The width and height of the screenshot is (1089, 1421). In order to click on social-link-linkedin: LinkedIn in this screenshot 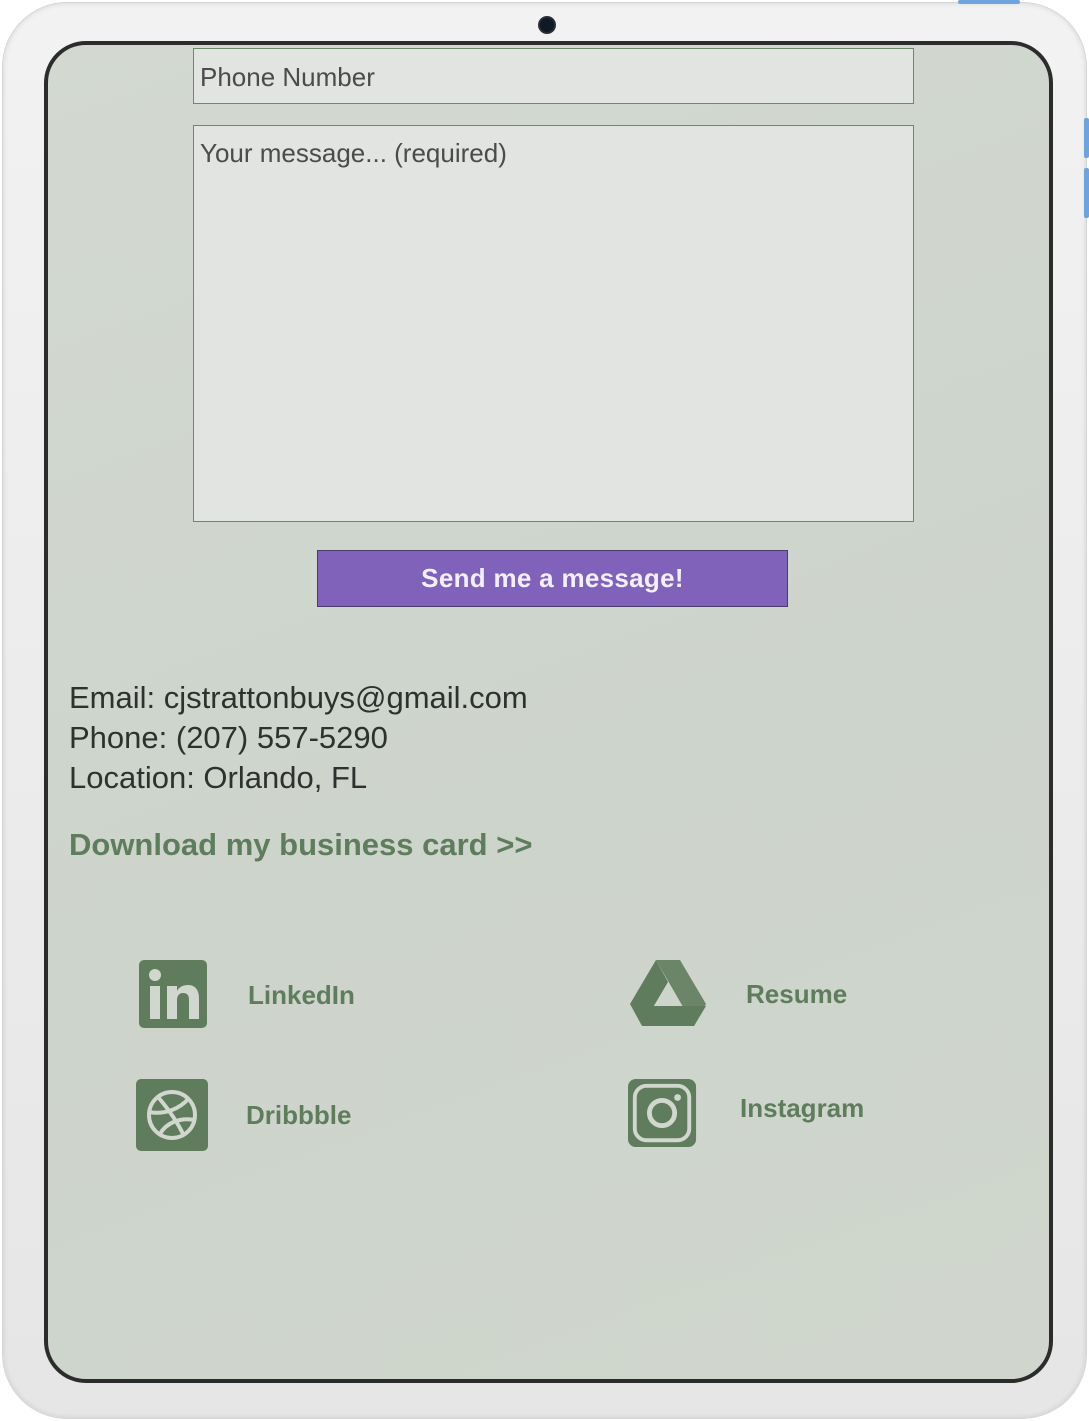, I will do `click(246, 995)`.